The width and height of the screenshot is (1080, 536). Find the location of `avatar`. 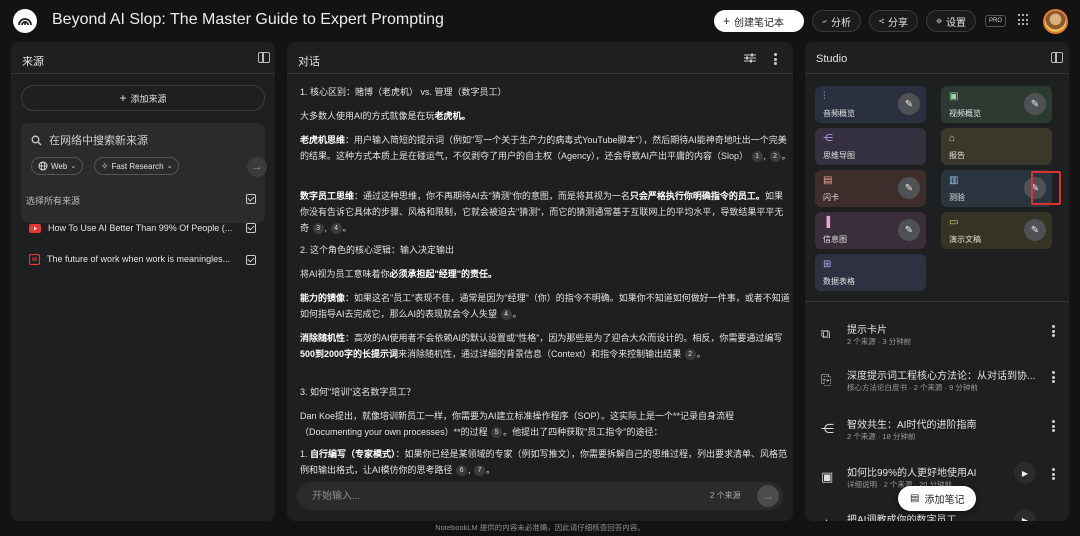

avatar is located at coordinates (1055, 21).